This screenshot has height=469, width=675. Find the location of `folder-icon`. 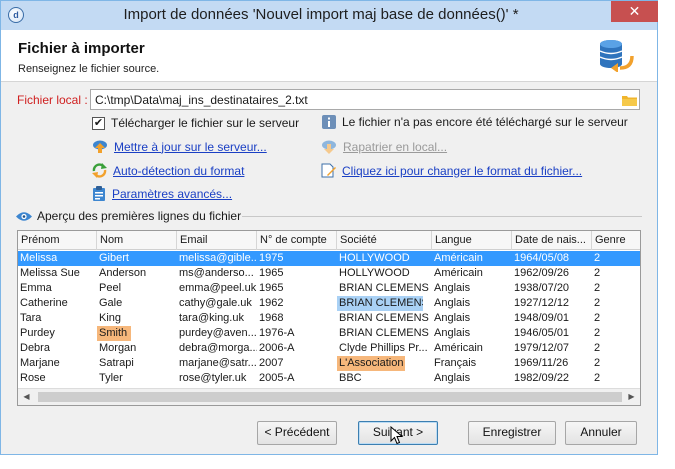

folder-icon is located at coordinates (629, 100).